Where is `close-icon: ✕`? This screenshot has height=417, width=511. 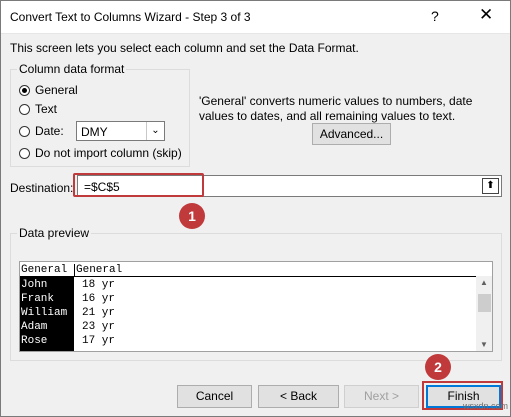
close-icon: ✕ is located at coordinates (486, 15).